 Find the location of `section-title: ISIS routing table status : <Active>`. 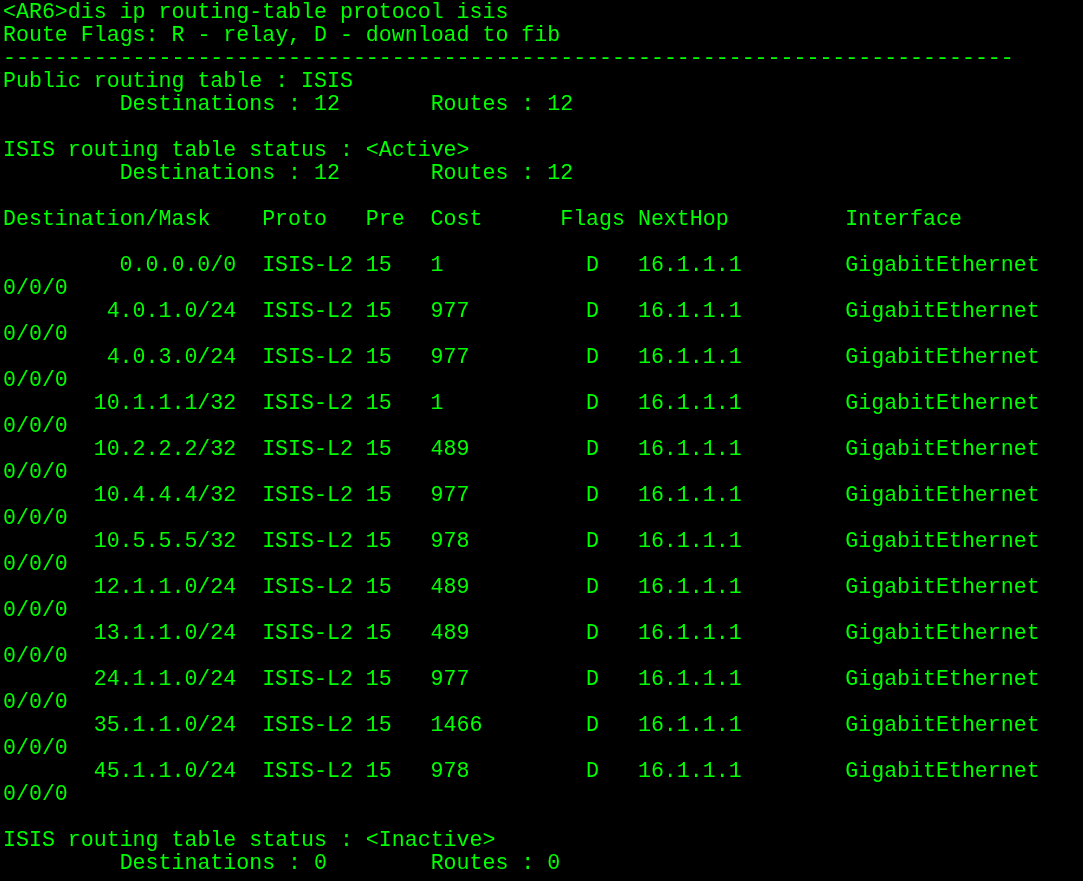

section-title: ISIS routing table status : <Active> is located at coordinates (236, 150).